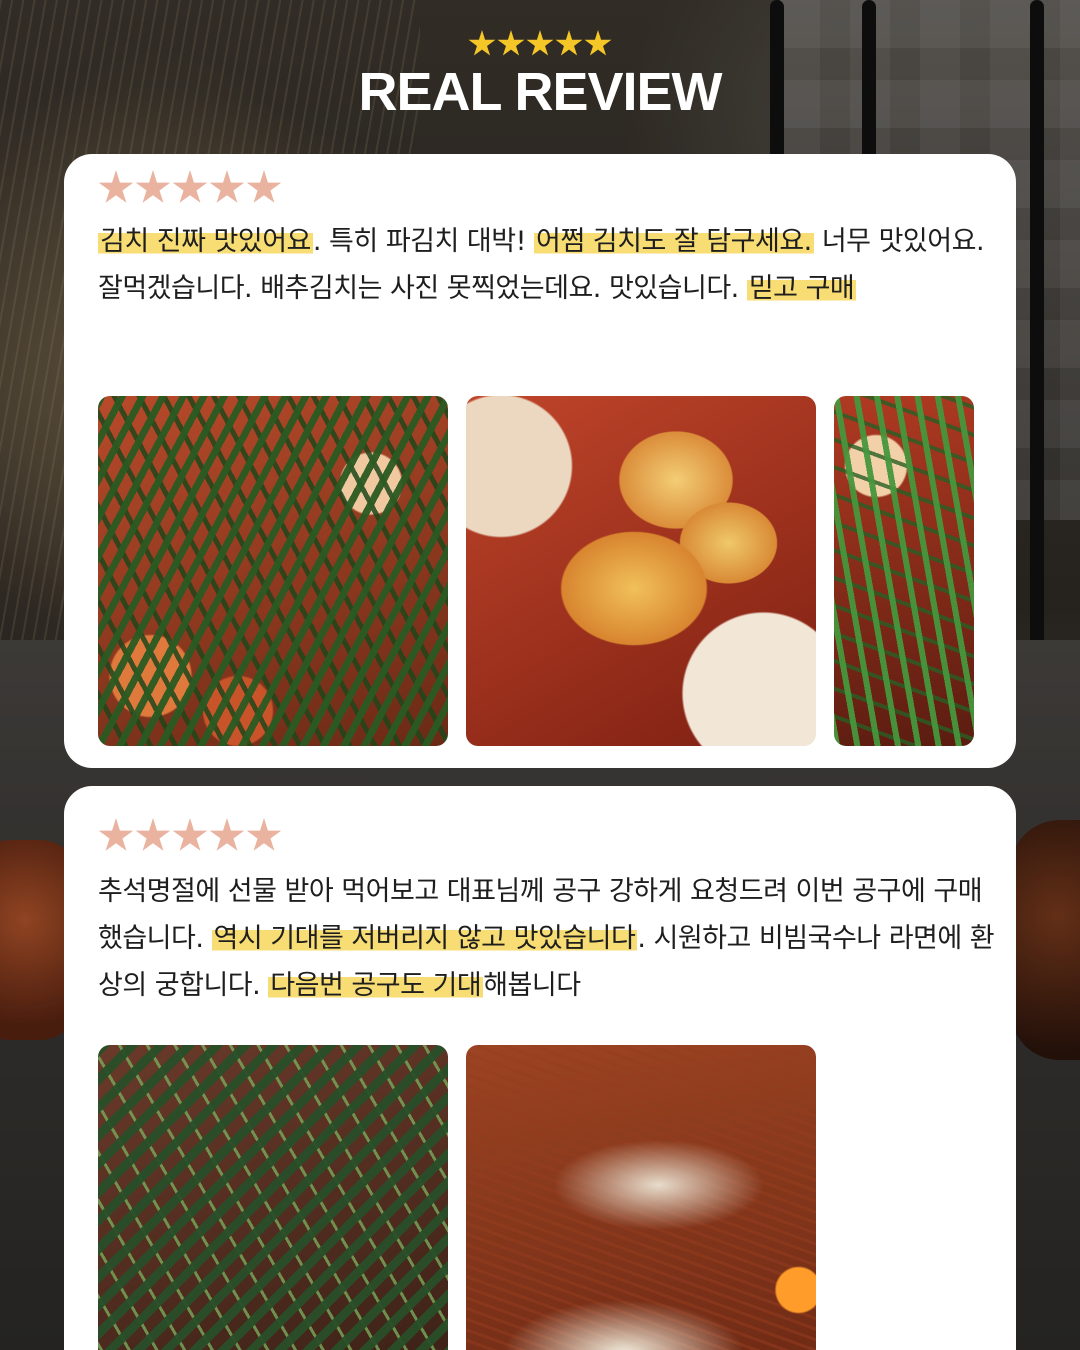 This screenshot has width=1080, height=1350. I want to click on review-text-segment: . 특히 파김치 대박!, so click(423, 241).